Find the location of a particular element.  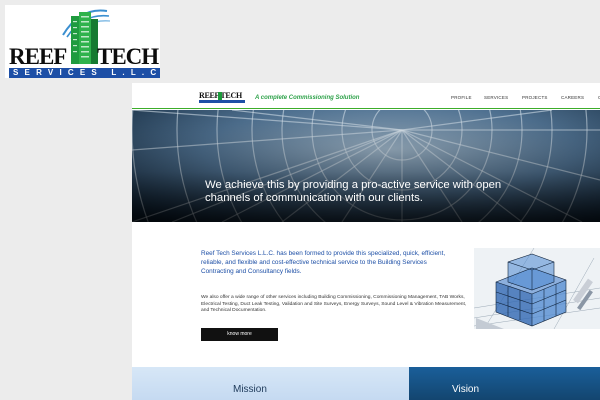

vision-heading: Vision is located at coordinates (466, 389).